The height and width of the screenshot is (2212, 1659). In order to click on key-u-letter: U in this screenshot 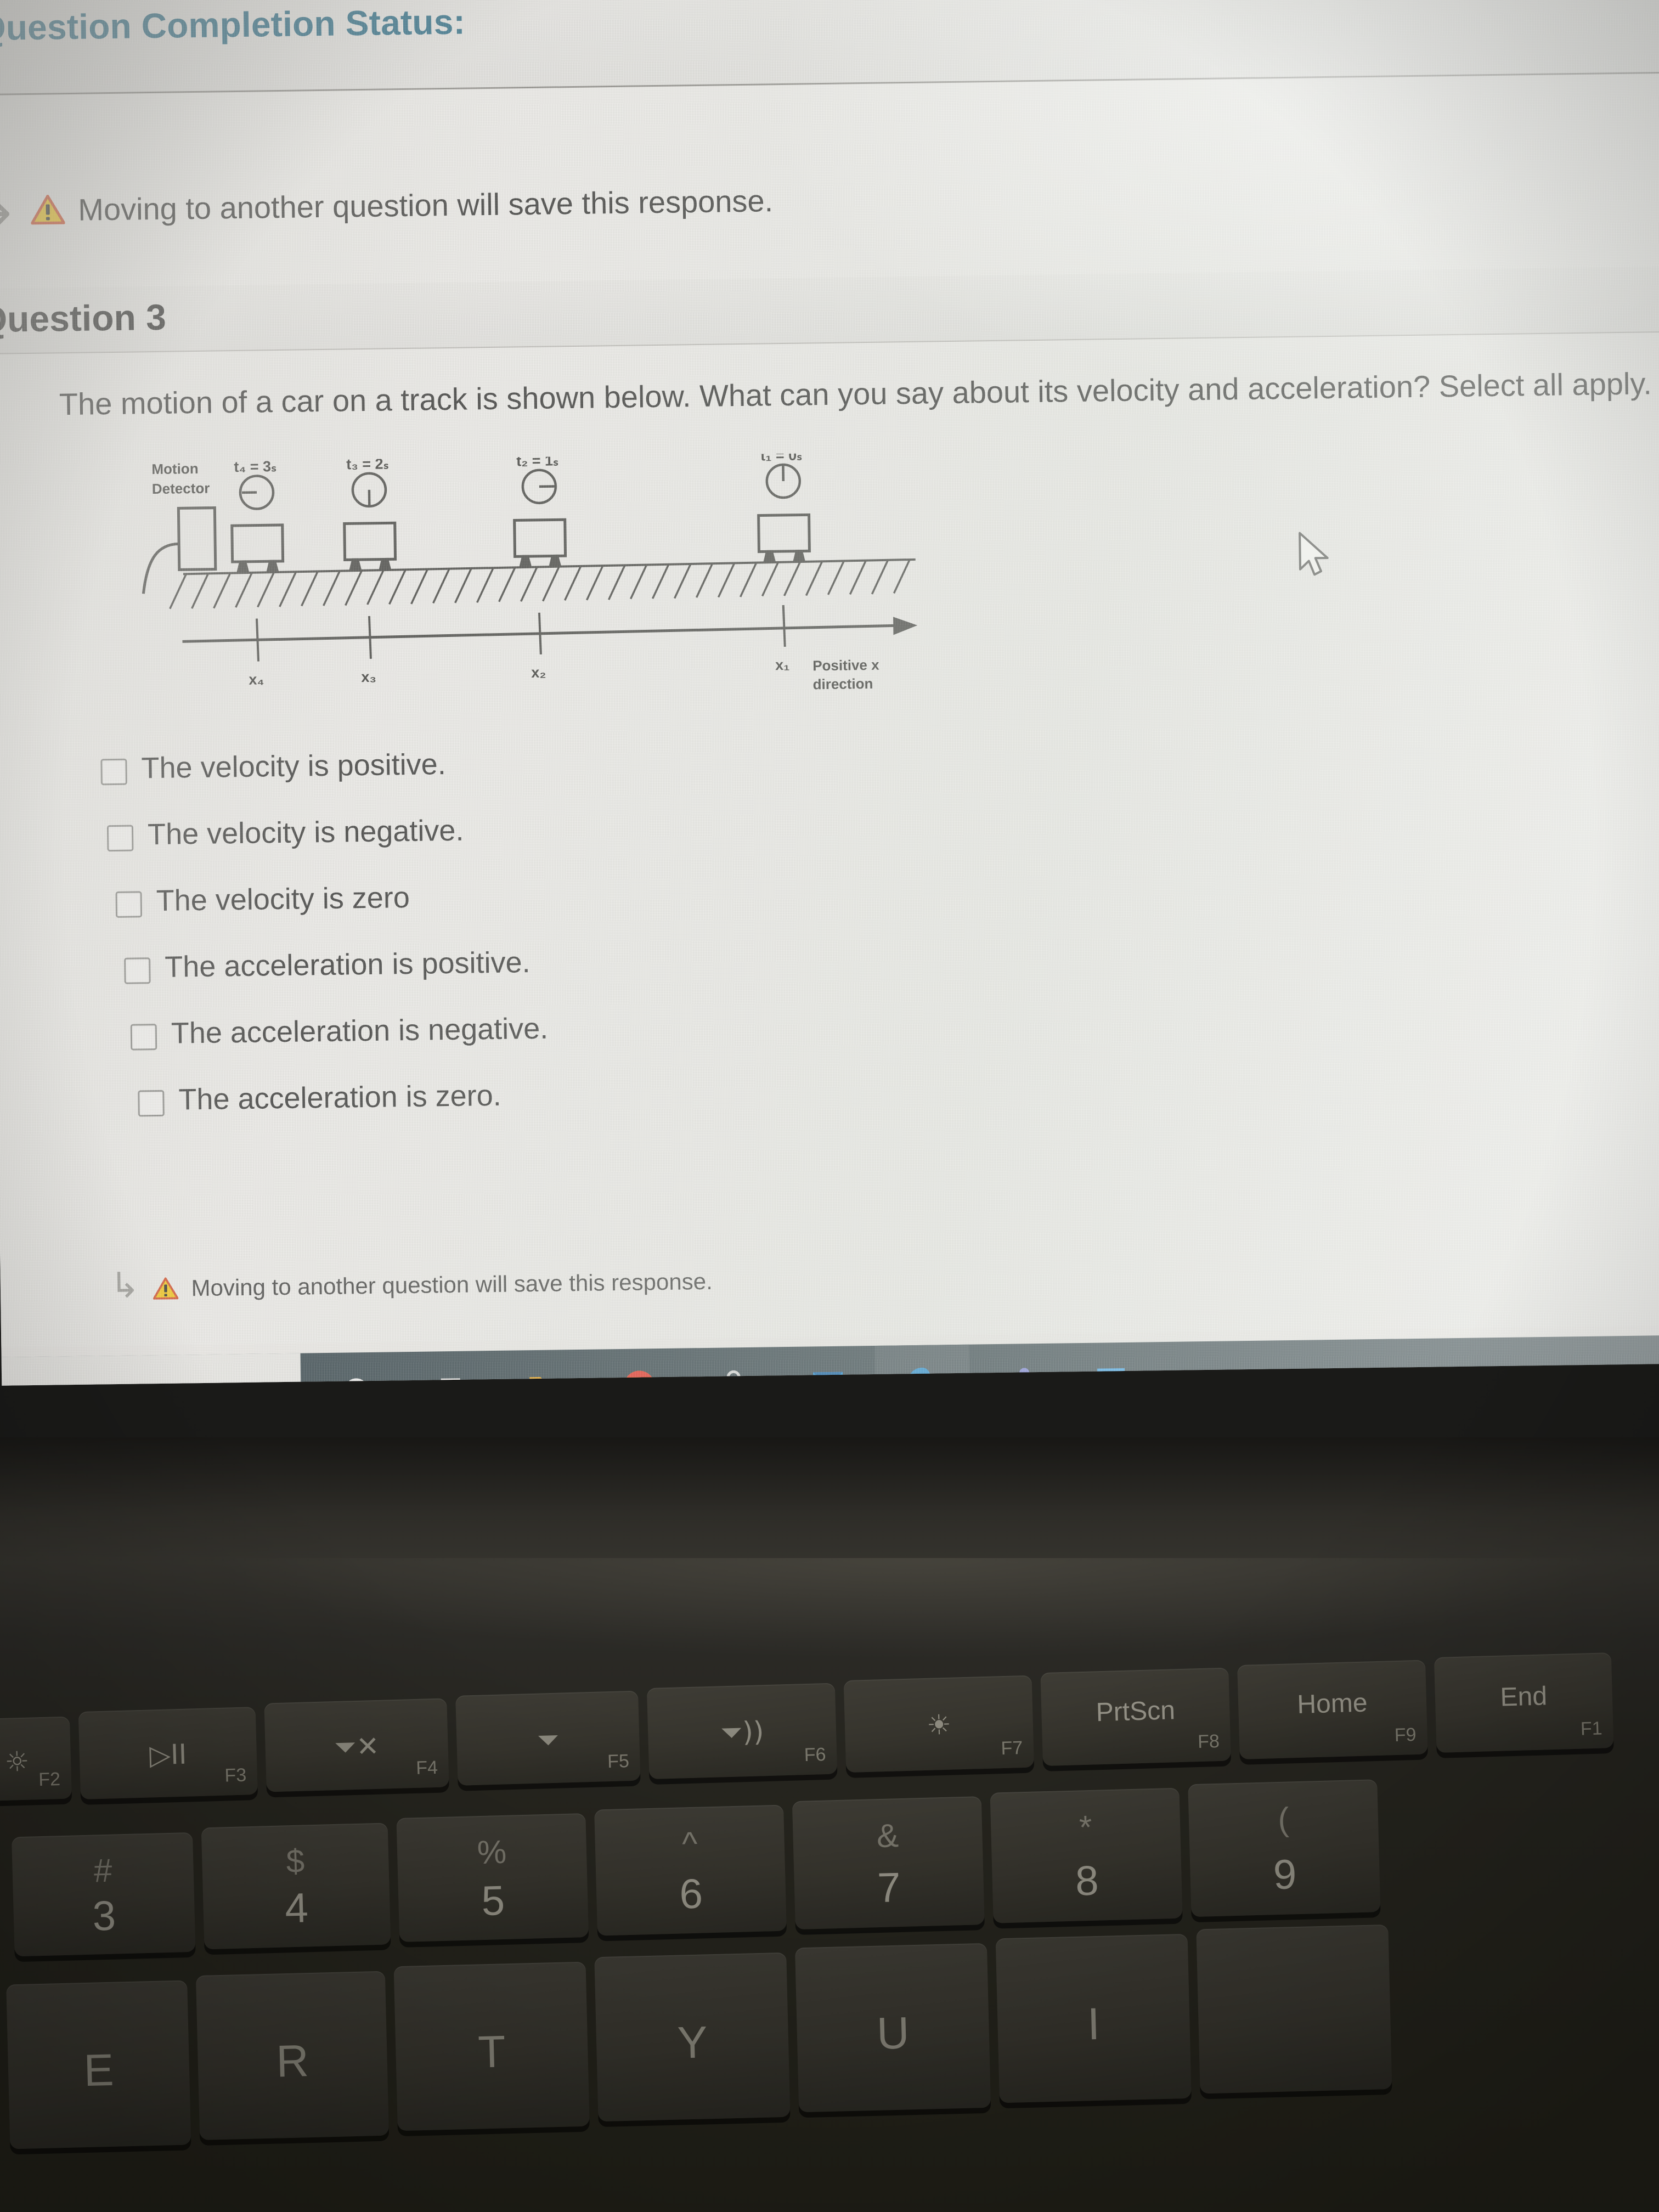, I will do `click(893, 2033)`.